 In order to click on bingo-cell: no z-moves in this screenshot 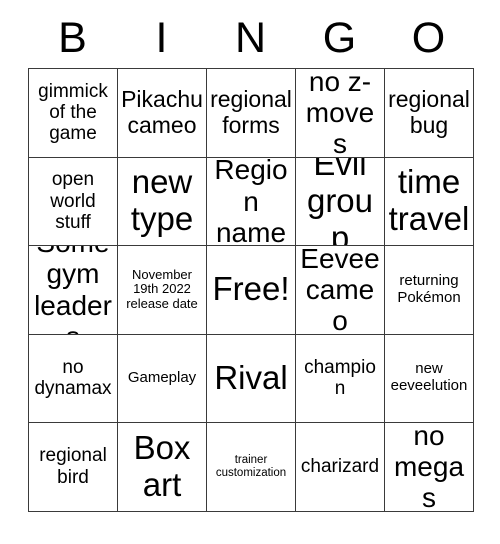, I will do `click(340, 113)`.